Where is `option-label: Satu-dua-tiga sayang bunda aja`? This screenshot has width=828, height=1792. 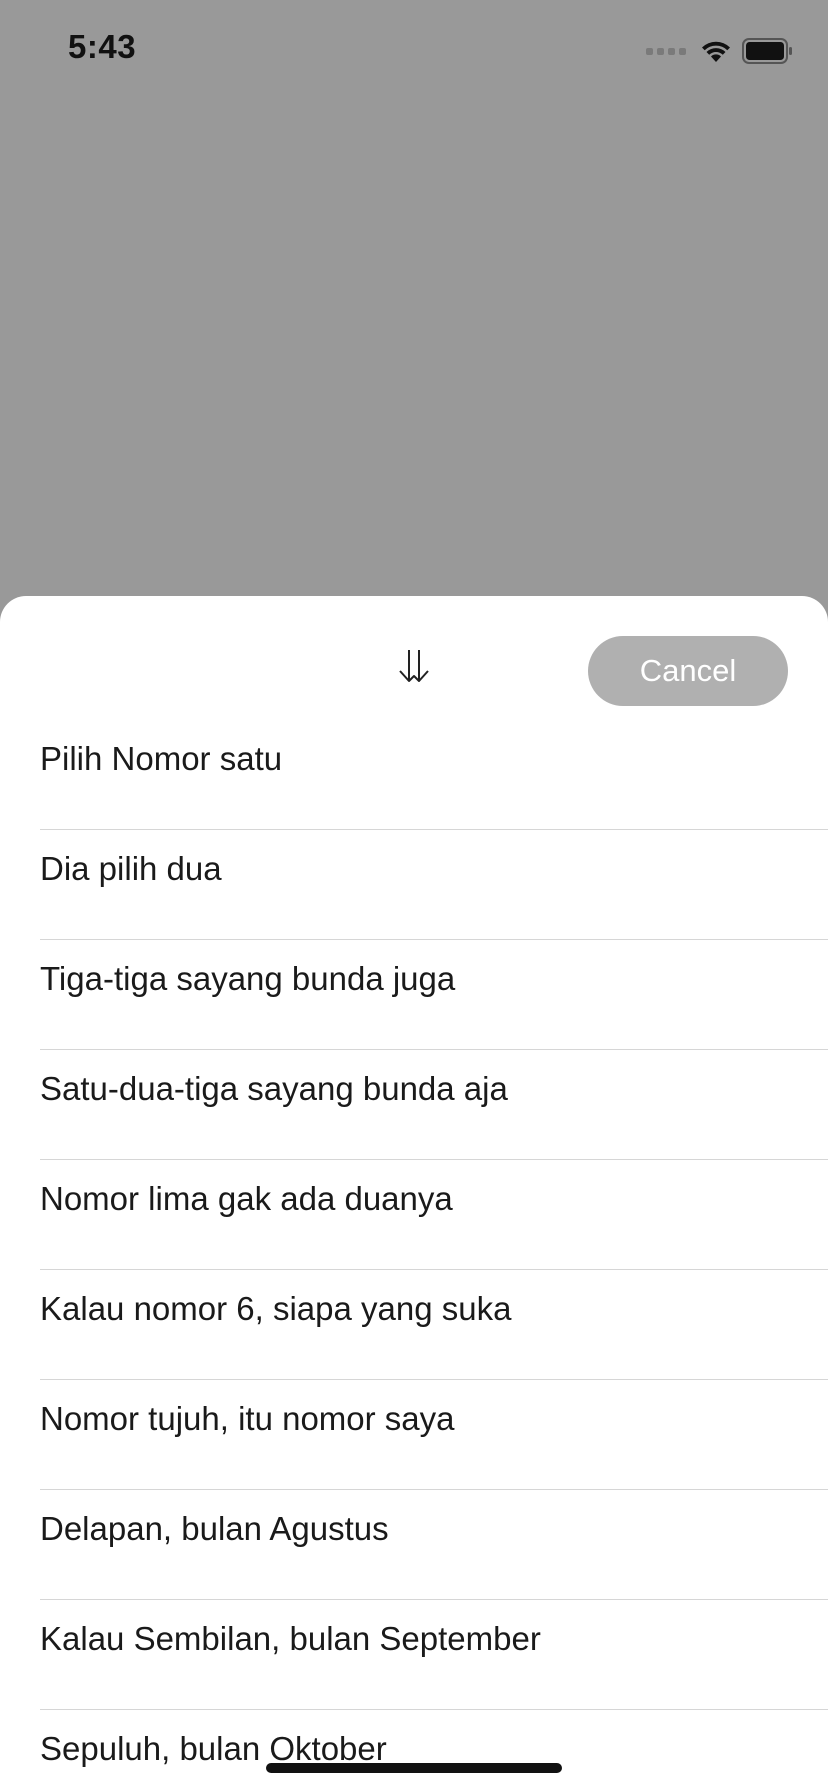
option-label: Satu-dua-tiga sayang bunda aja is located at coordinates (274, 1088).